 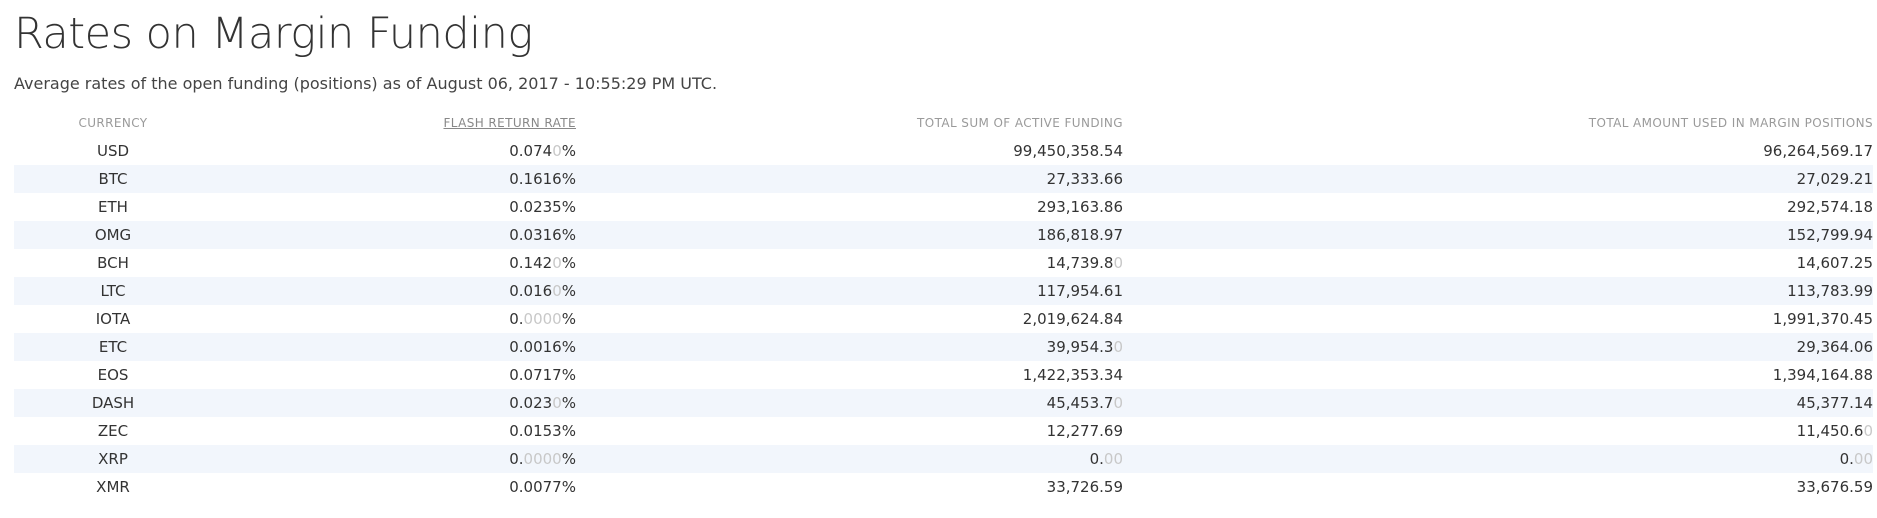 I want to click on active-funding-value: 39,954.3, so click(x=1080, y=347).